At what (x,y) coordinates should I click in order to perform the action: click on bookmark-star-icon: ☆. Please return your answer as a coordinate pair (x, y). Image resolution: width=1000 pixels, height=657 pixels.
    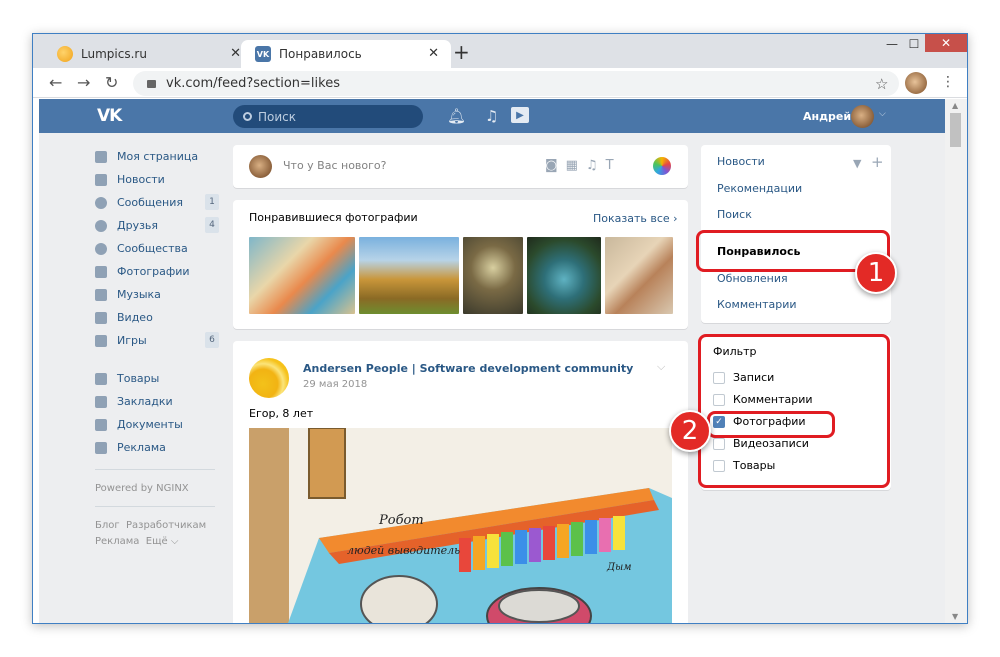
    Looking at the image, I should click on (881, 84).